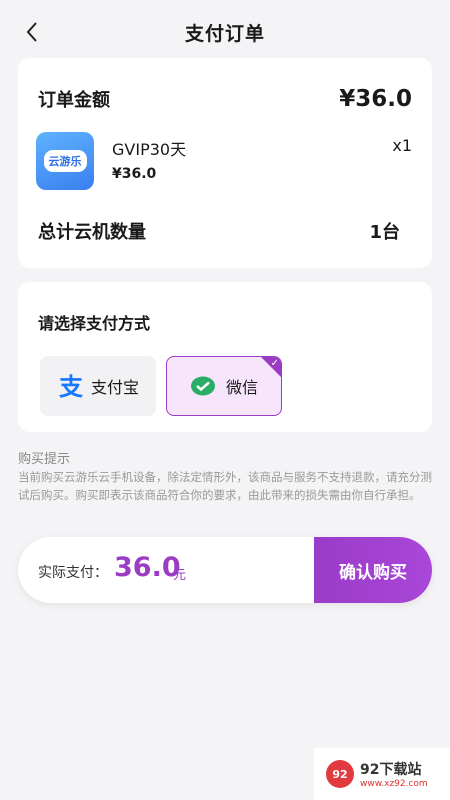 The width and height of the screenshot is (450, 800). What do you see at coordinates (73, 573) in the screenshot?
I see `actual-payment-label: 实际支付：` at bounding box center [73, 573].